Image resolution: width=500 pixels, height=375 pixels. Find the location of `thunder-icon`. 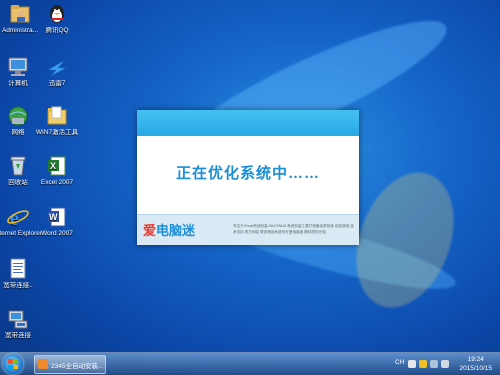

thunder-icon is located at coordinates (57, 67).